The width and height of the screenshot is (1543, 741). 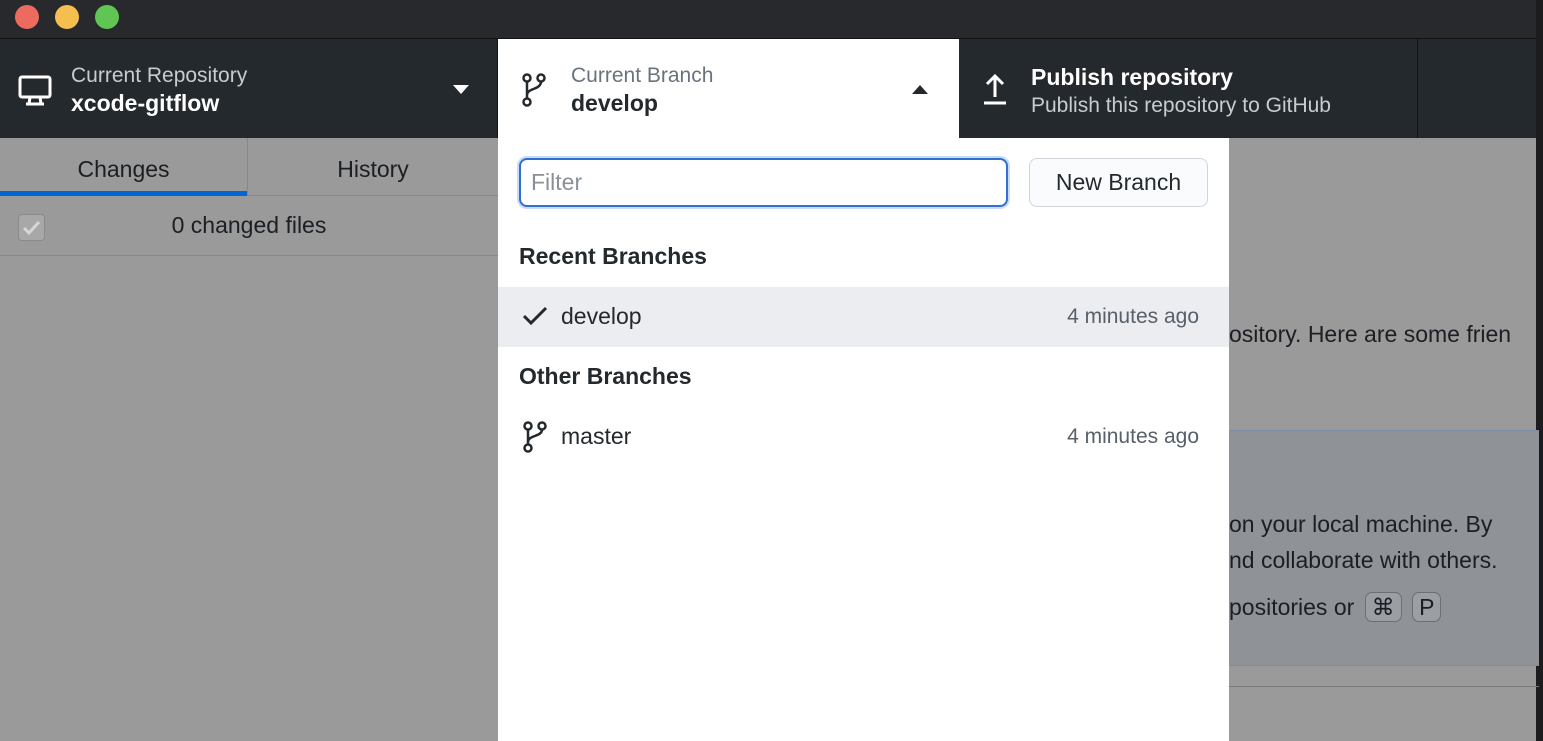 I want to click on card-text-line1: on your local machine. By, so click(x=1361, y=524).